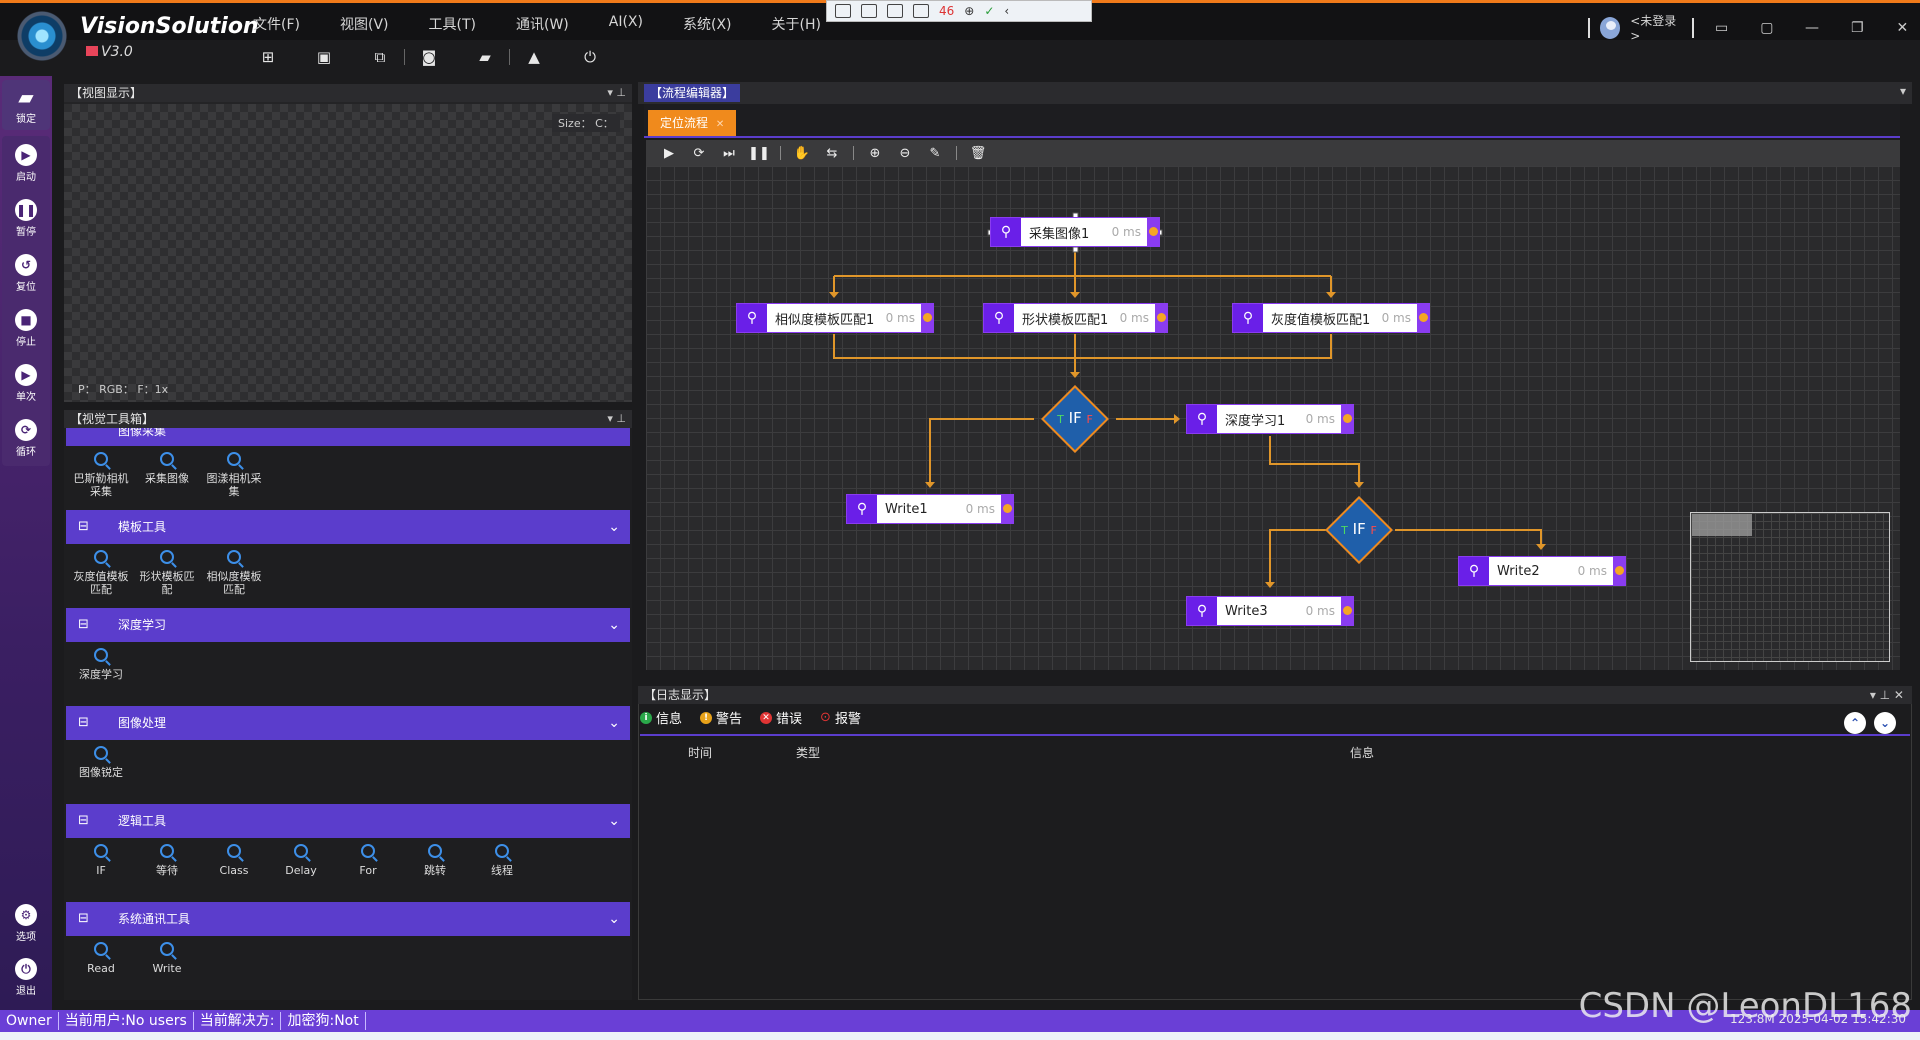  Describe the element at coordinates (905, 153) in the screenshot. I see `zoom-out-icon: ⊖` at that location.